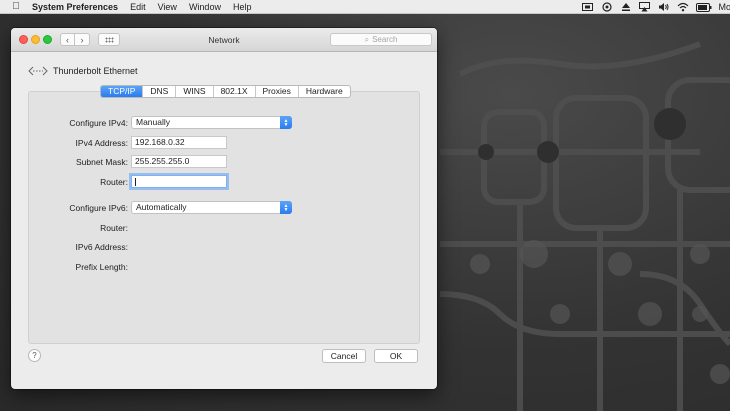  What do you see at coordinates (324, 91) in the screenshot?
I see `tab-hardware: Hardware` at bounding box center [324, 91].